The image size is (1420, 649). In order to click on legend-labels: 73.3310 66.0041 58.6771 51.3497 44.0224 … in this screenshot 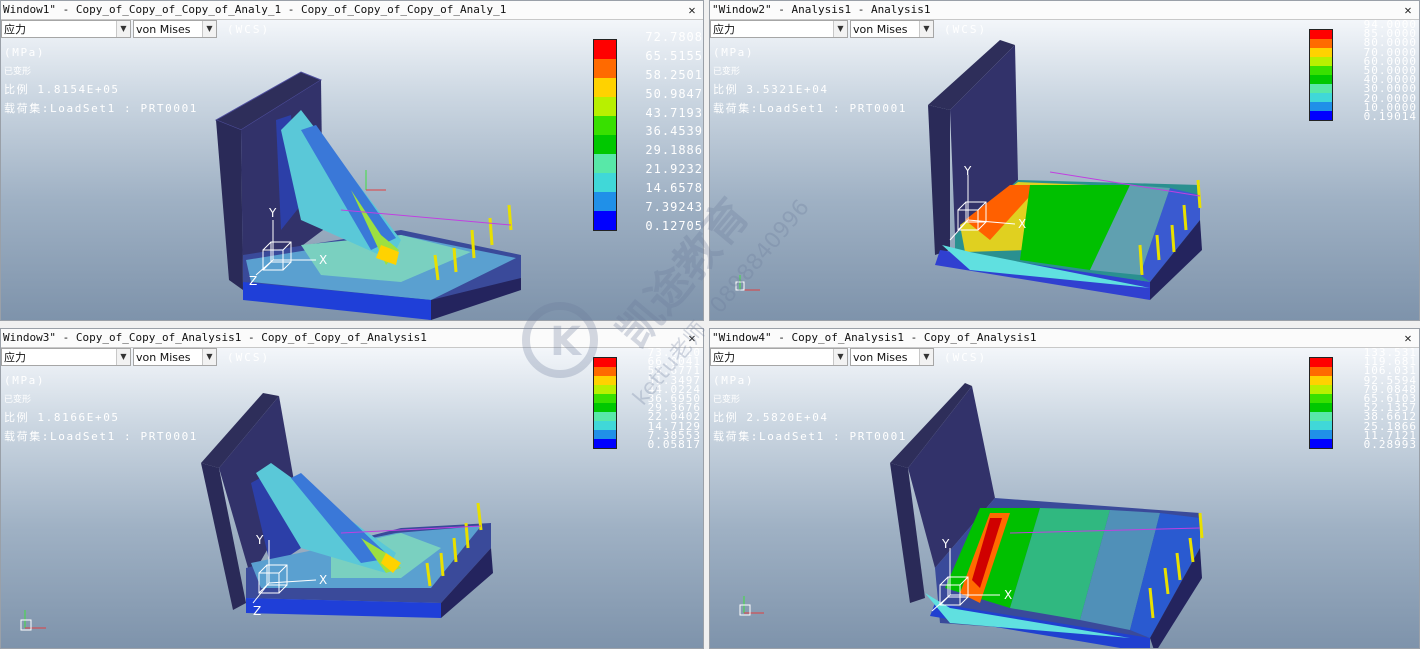, I will do `click(670, 400)`.